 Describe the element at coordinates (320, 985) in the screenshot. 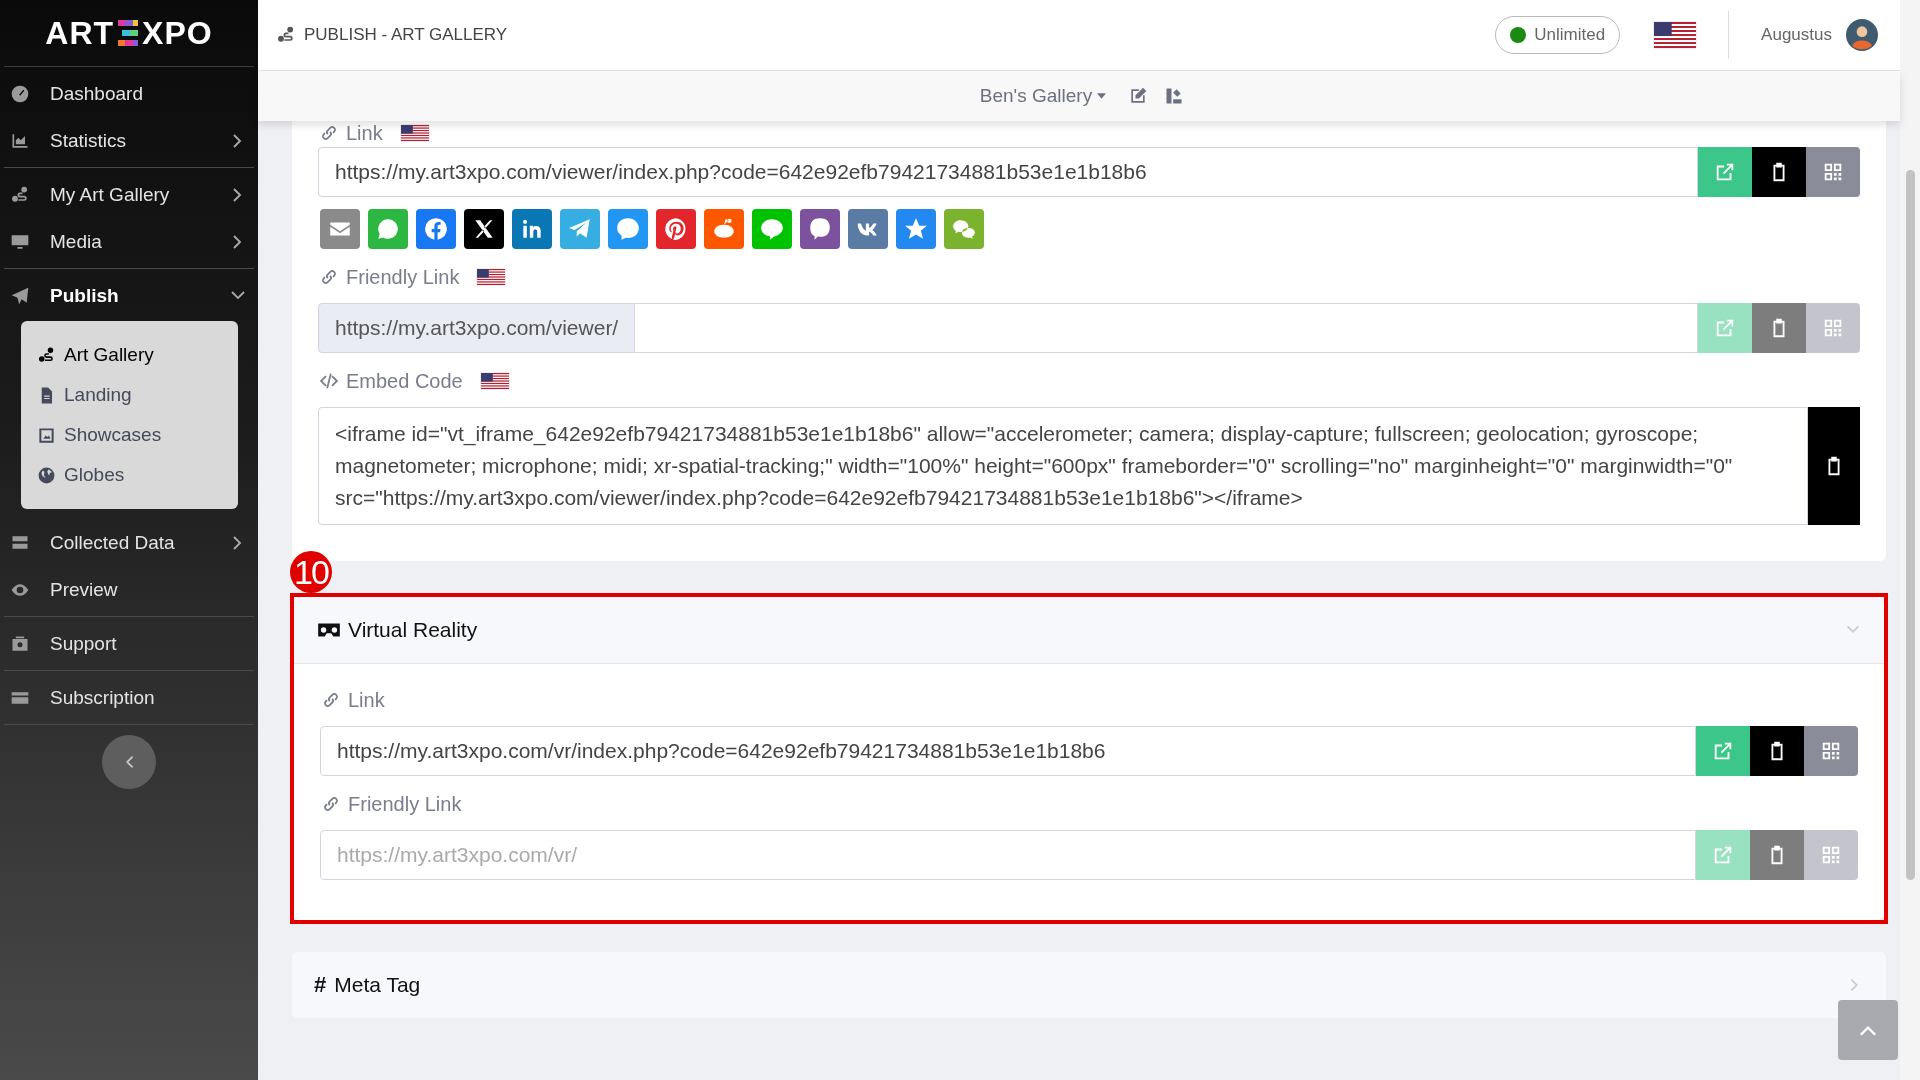

I see `hash-icon: #` at that location.